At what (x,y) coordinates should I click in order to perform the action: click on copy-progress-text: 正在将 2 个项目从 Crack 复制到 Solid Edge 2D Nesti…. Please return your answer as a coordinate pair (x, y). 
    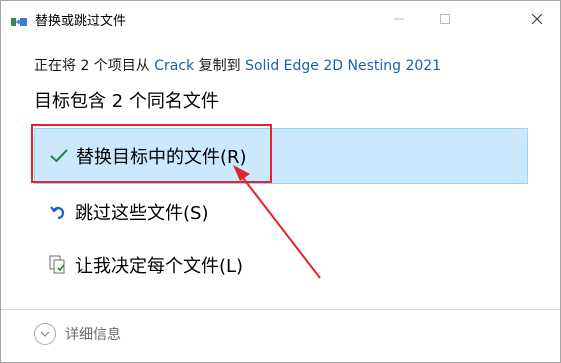
    Looking at the image, I should click on (237, 65).